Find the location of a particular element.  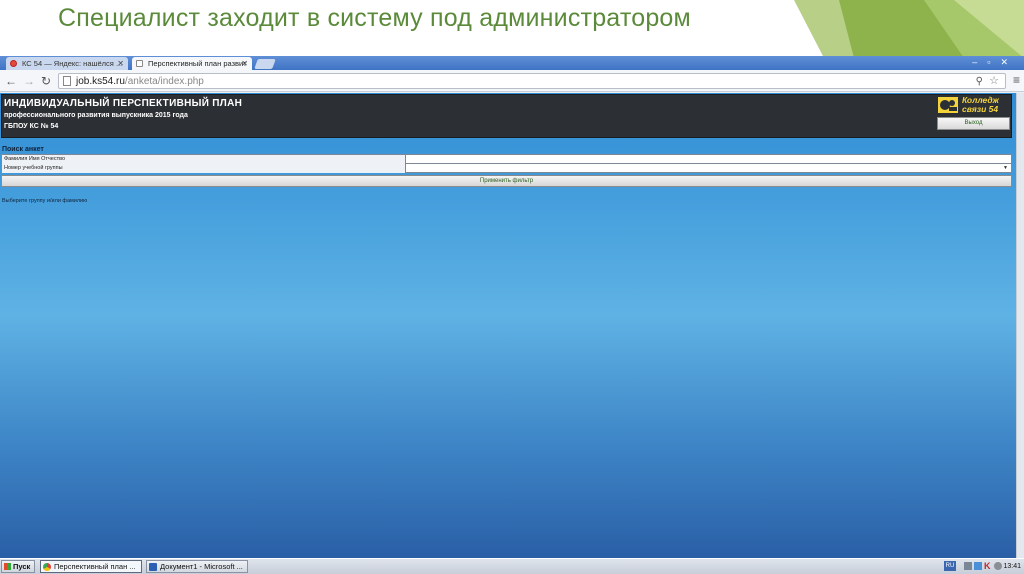

fio-row: Фамилия Имя Отчество is located at coordinates (506, 159).